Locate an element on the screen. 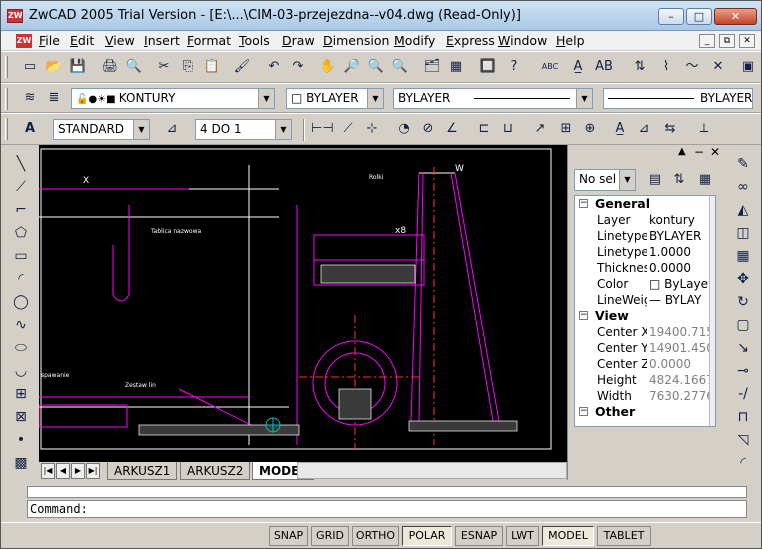 The image size is (762, 549). menu-draw: Draw is located at coordinates (298, 40).